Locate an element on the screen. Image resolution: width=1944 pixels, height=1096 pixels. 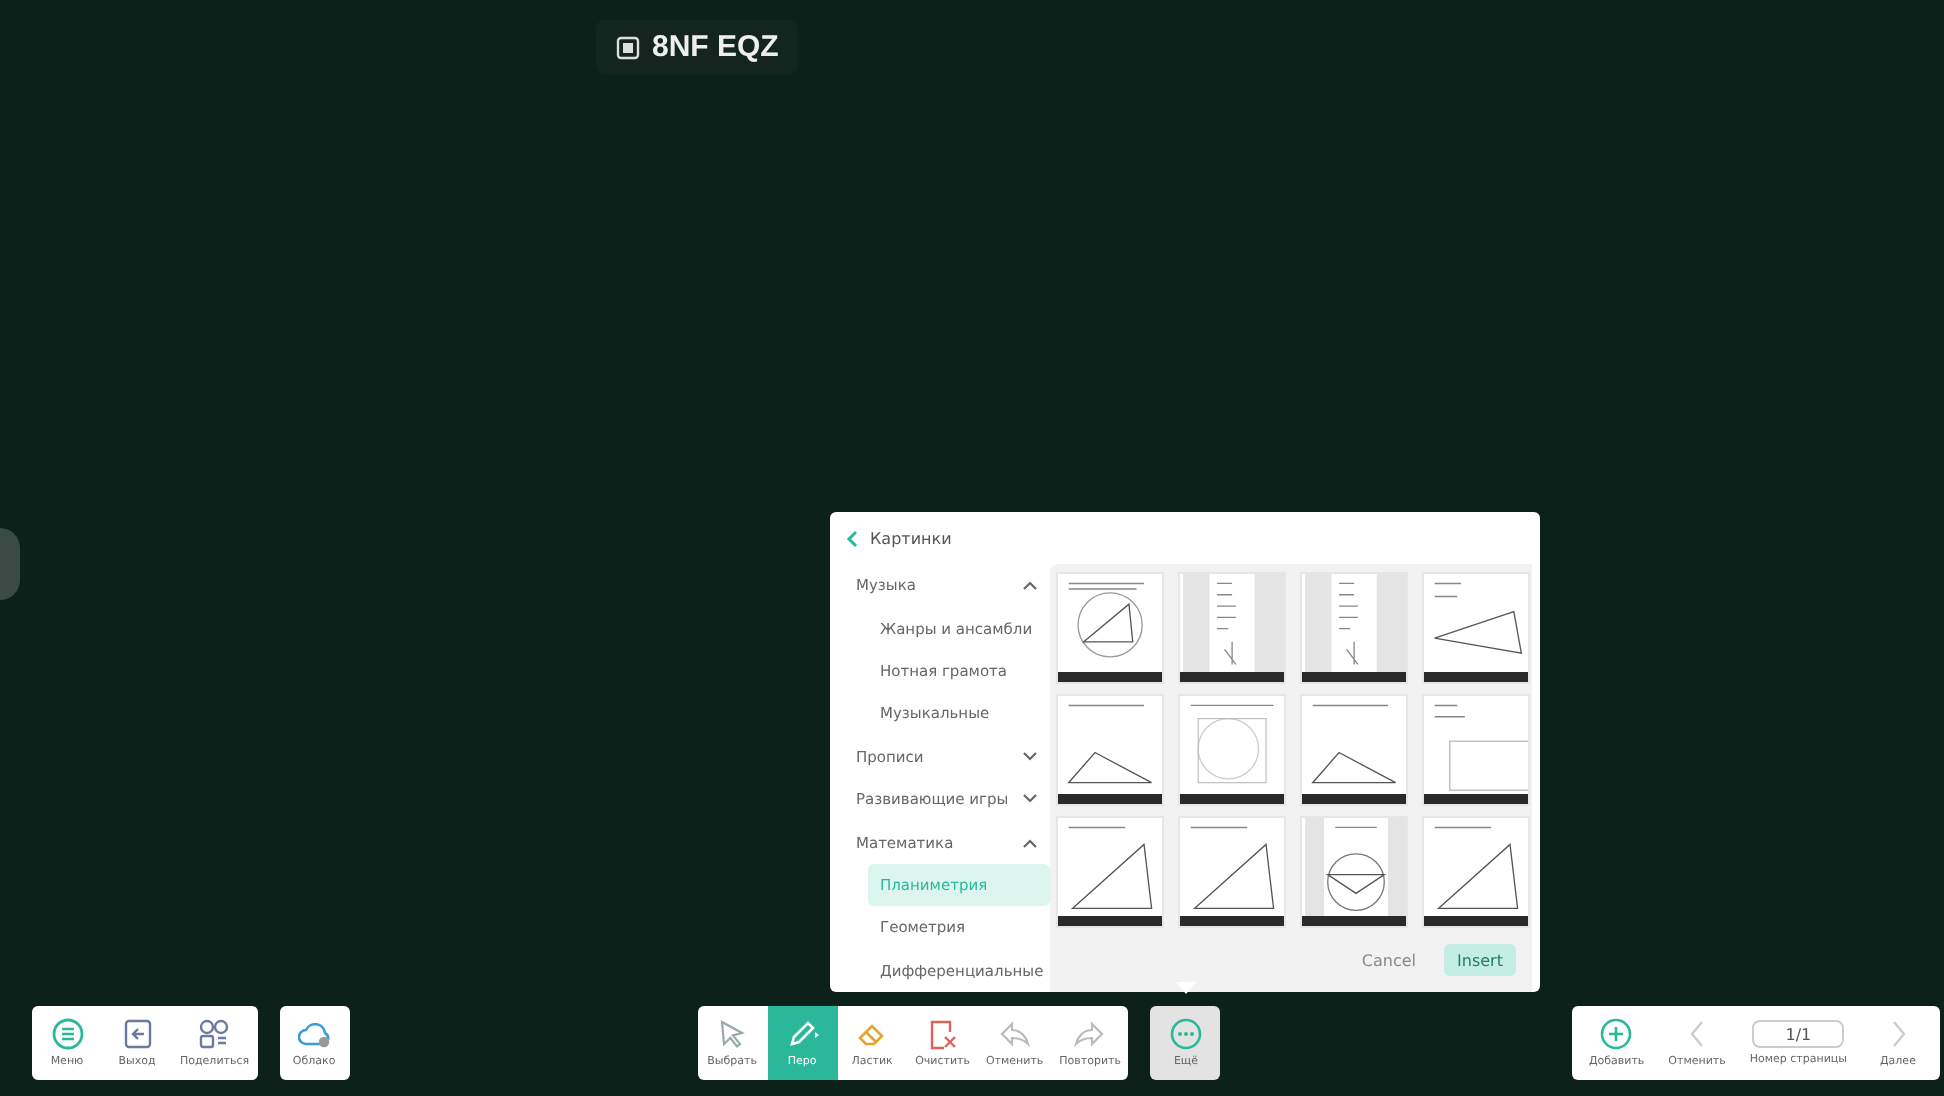
cloud-icon is located at coordinates (314, 1034).